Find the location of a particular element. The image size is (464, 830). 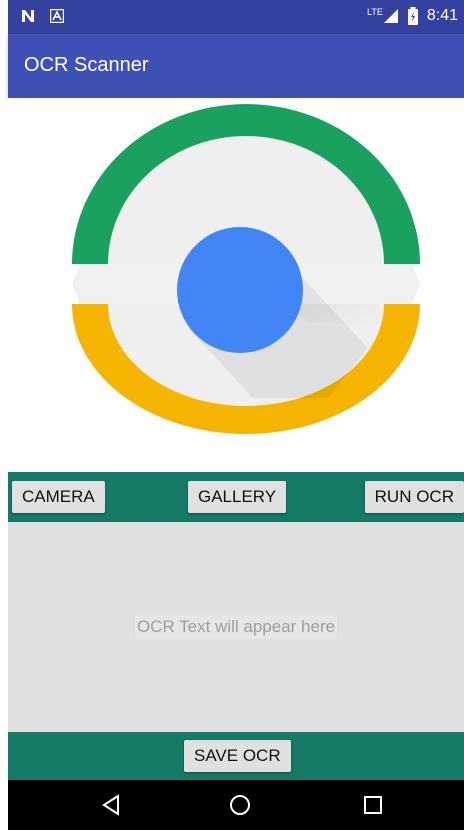

camera-button: CAMERA is located at coordinates (58, 497).